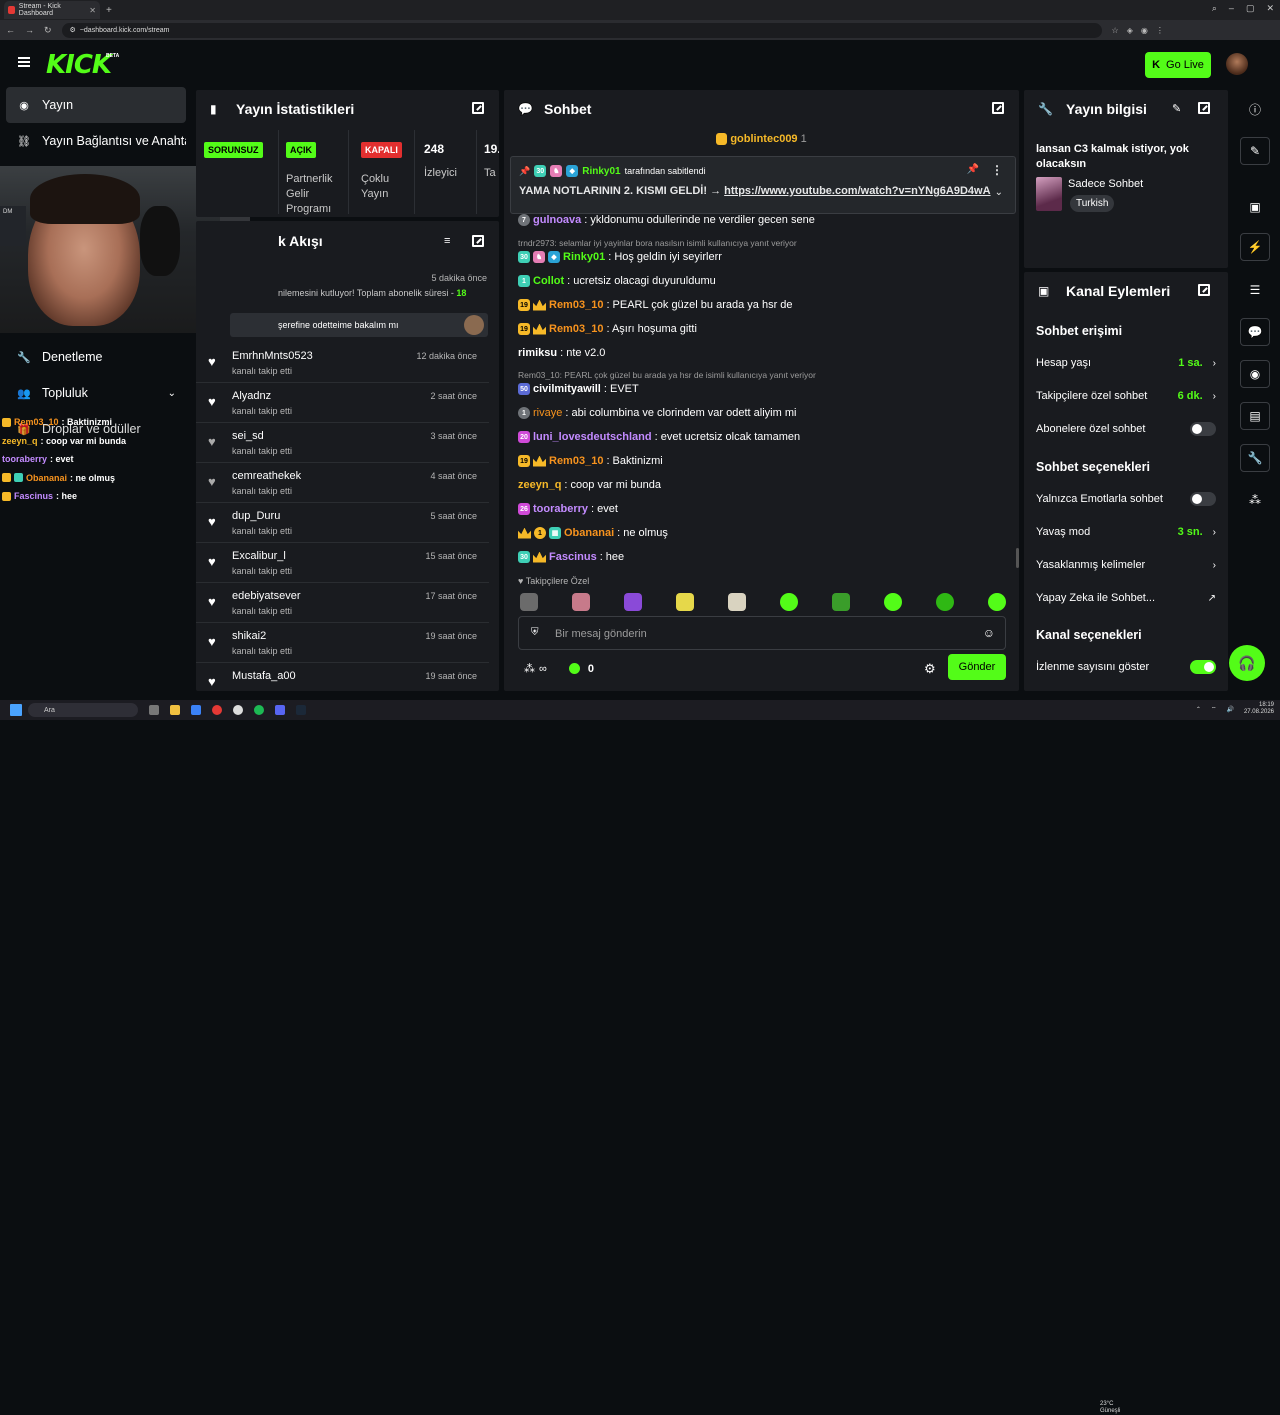 Image resolution: width=1280 pixels, height=1415 pixels. Describe the element at coordinates (92, 10) in the screenshot. I see `close-tab-icon: ✕` at that location.